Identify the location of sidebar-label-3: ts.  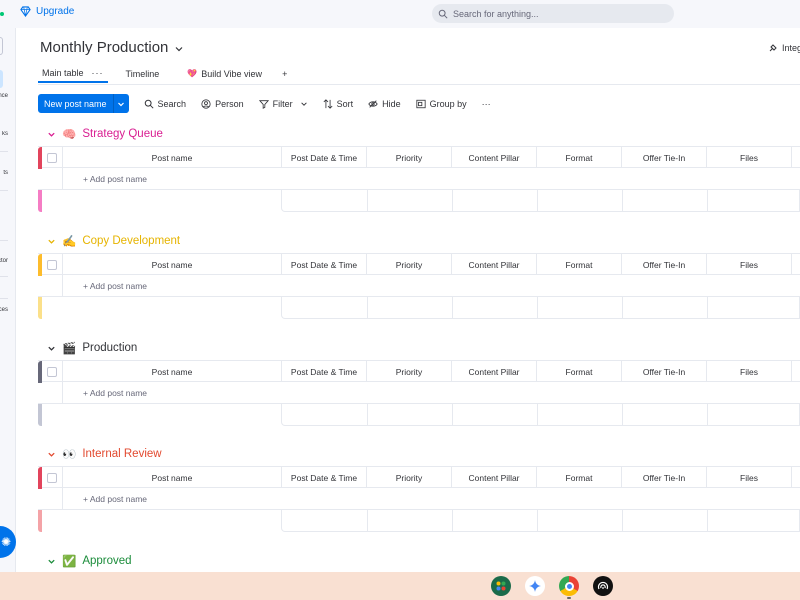
(5, 173).